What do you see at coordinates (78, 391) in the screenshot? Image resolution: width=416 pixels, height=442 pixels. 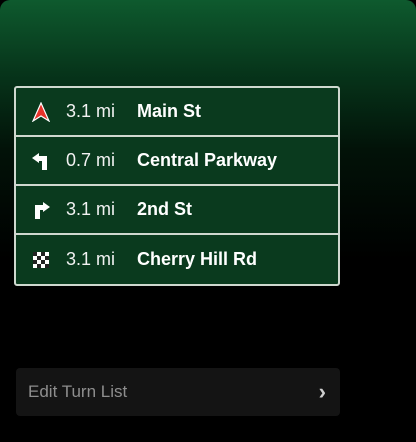 I see `edit-turn-list-label: Edit Turn List` at bounding box center [78, 391].